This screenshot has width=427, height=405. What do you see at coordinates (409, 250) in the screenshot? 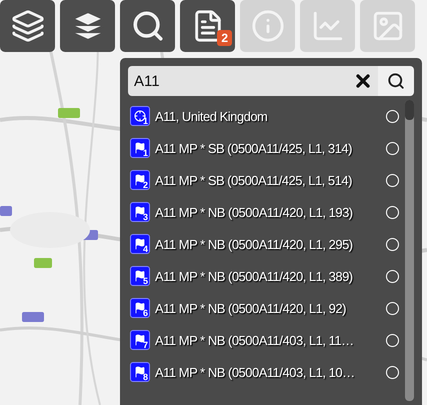
I see `scrollbar` at bounding box center [409, 250].